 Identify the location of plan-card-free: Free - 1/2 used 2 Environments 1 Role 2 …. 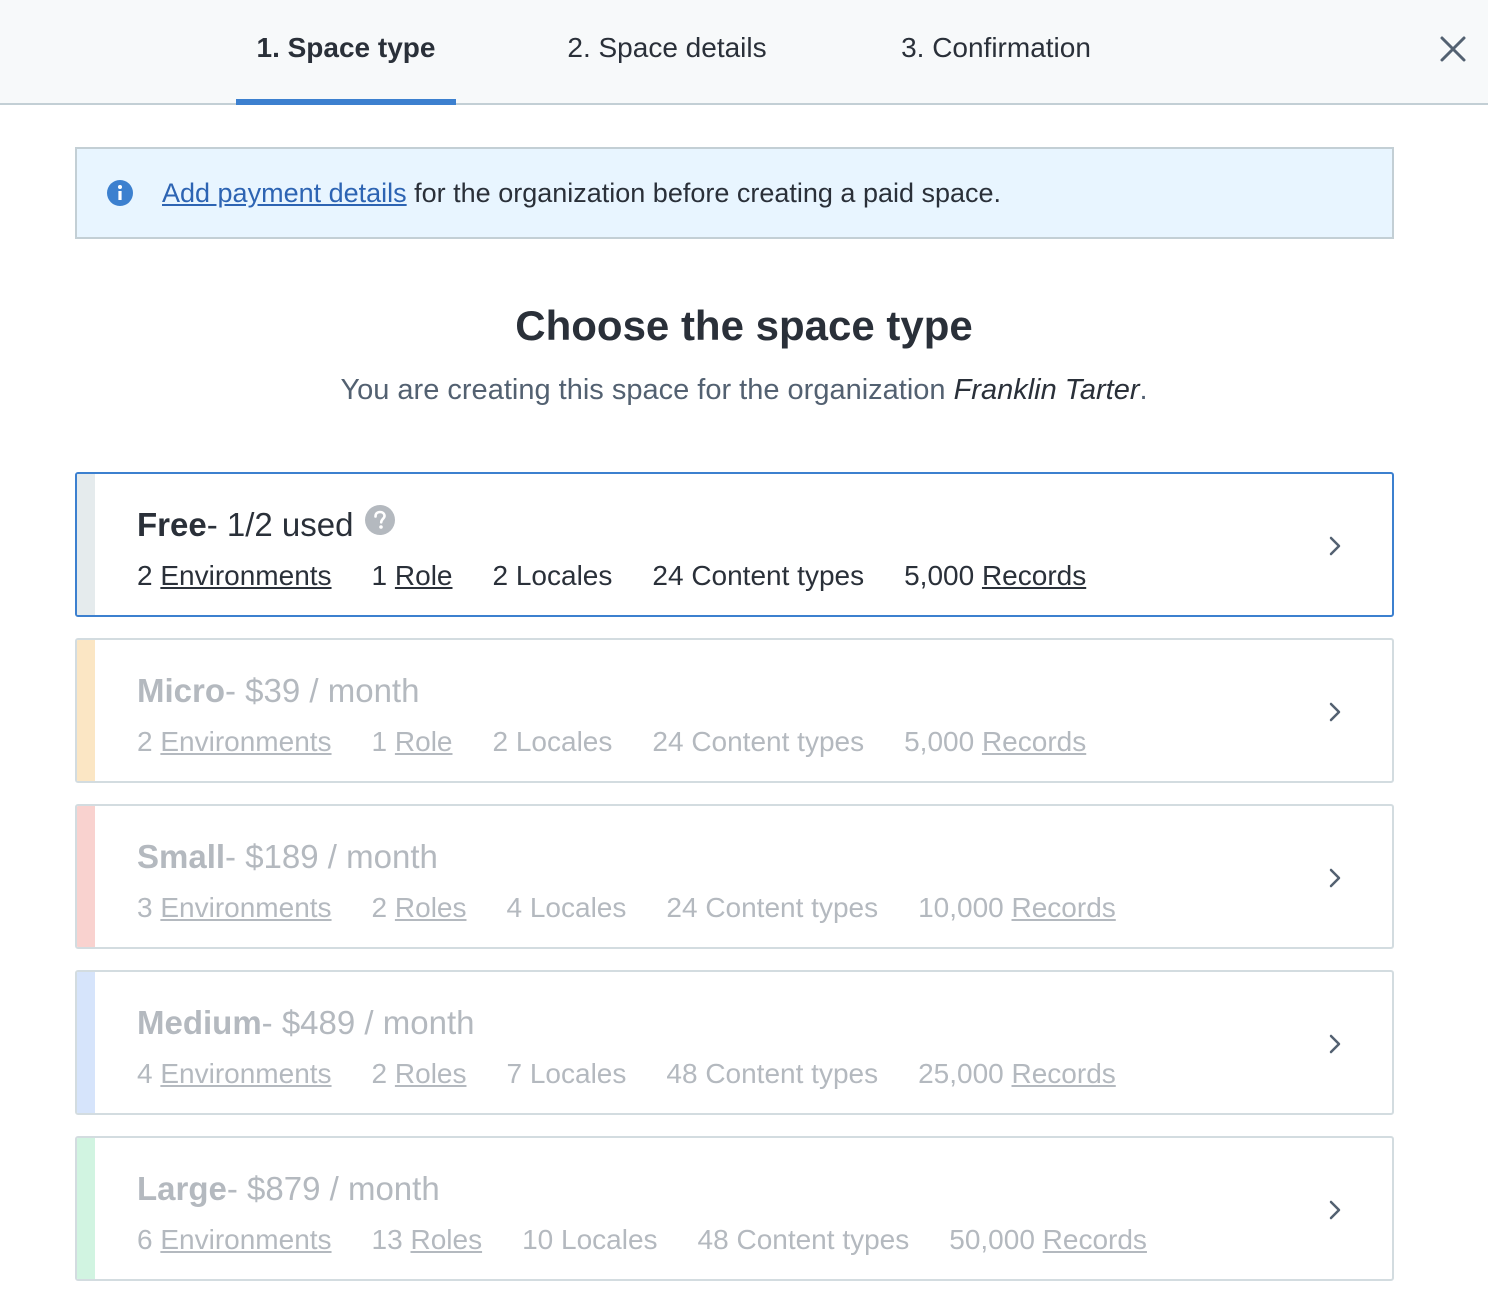
(734, 544).